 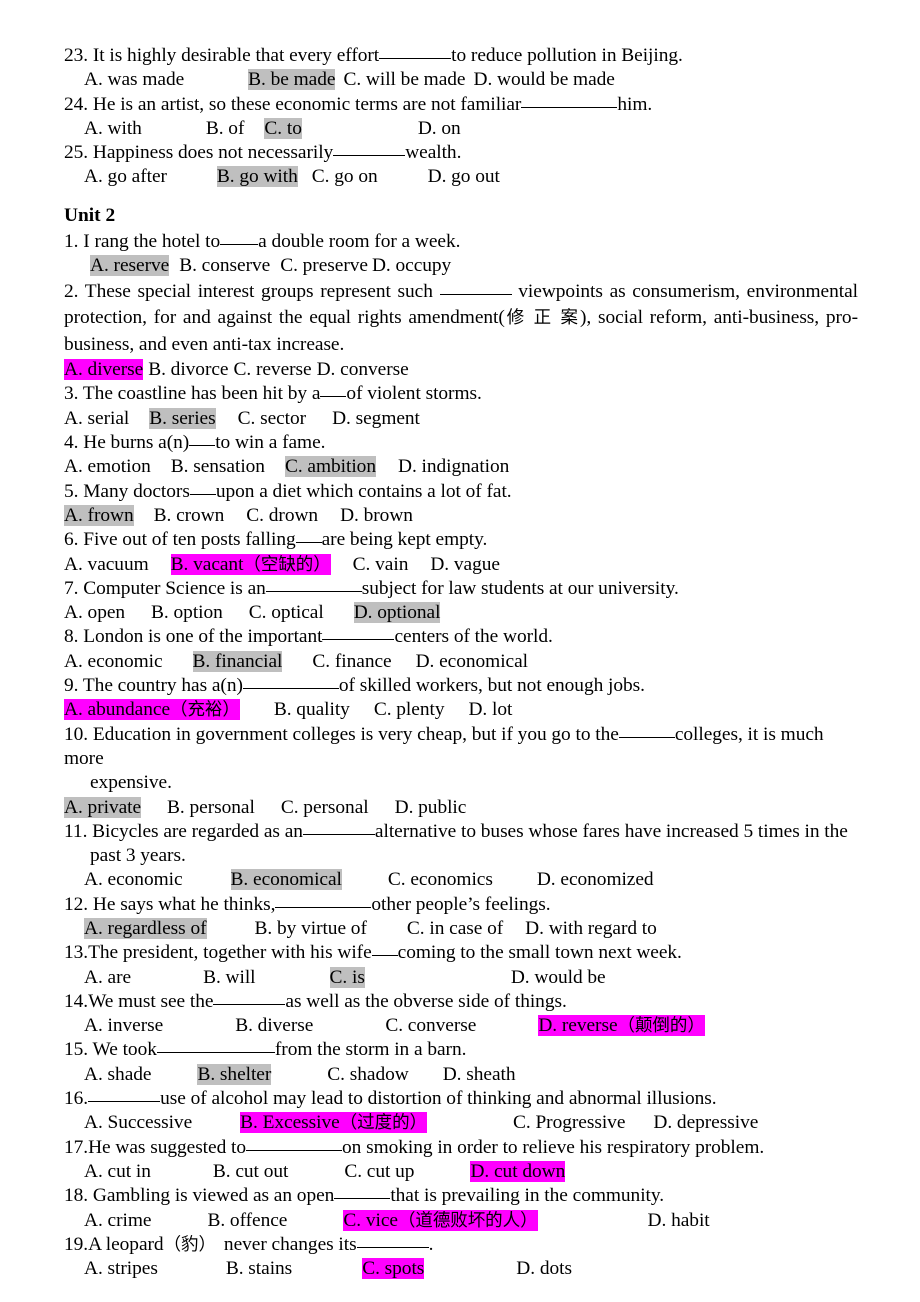 What do you see at coordinates (121, 1268) in the screenshot?
I see `option-a: A. stripes` at bounding box center [121, 1268].